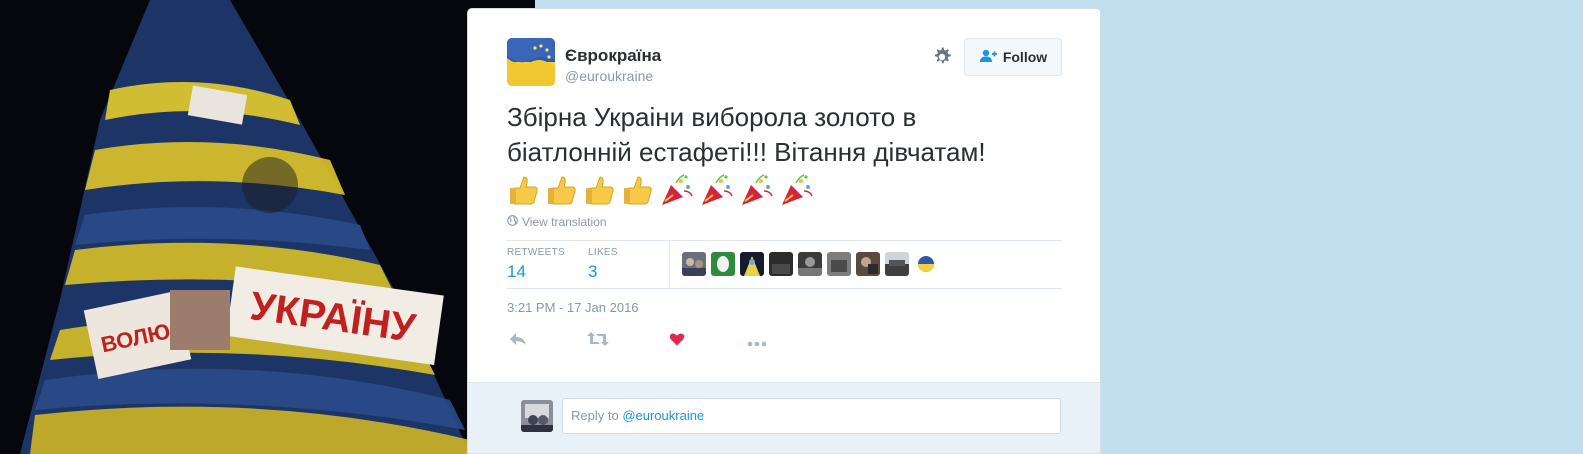 Image resolution: width=1583 pixels, height=454 pixels. I want to click on reply-bar: Reply to @euroukraine, so click(784, 417).